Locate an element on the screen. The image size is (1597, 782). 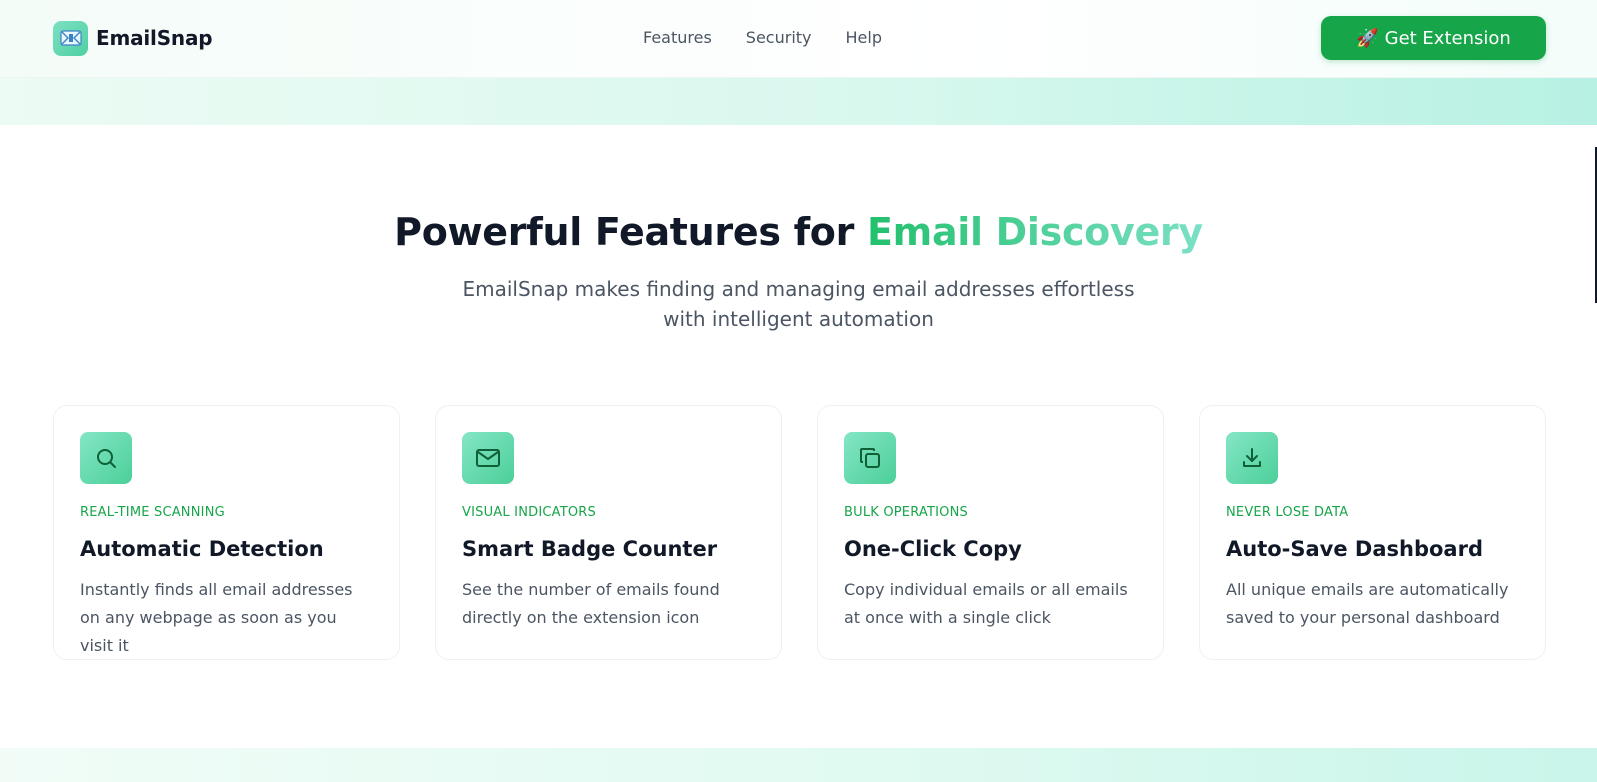
nav-link-features: Features is located at coordinates (677, 38).